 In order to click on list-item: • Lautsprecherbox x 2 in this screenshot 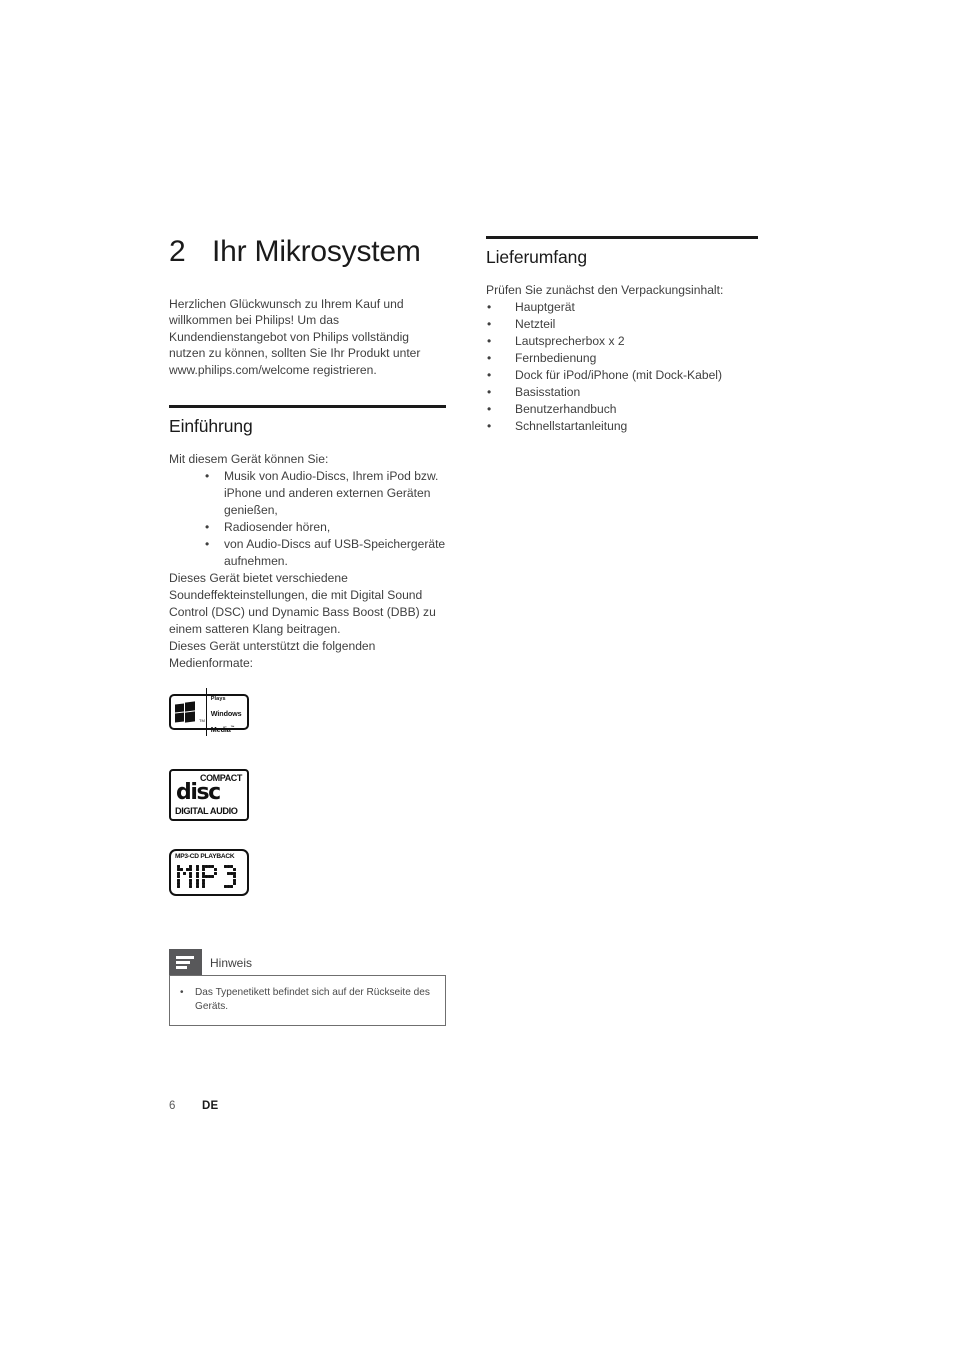, I will do `click(622, 341)`.